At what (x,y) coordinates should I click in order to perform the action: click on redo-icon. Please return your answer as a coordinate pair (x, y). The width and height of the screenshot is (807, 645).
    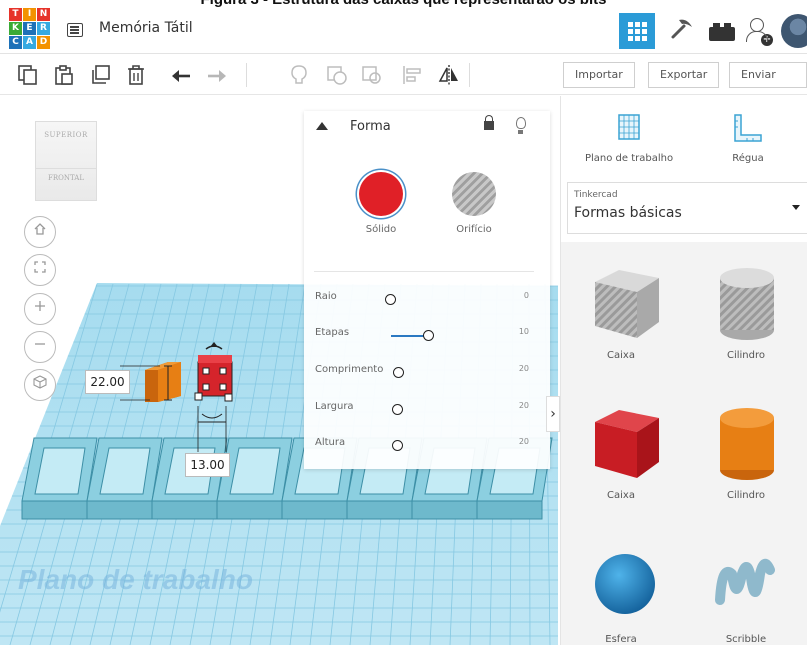
    Looking at the image, I should click on (217, 75).